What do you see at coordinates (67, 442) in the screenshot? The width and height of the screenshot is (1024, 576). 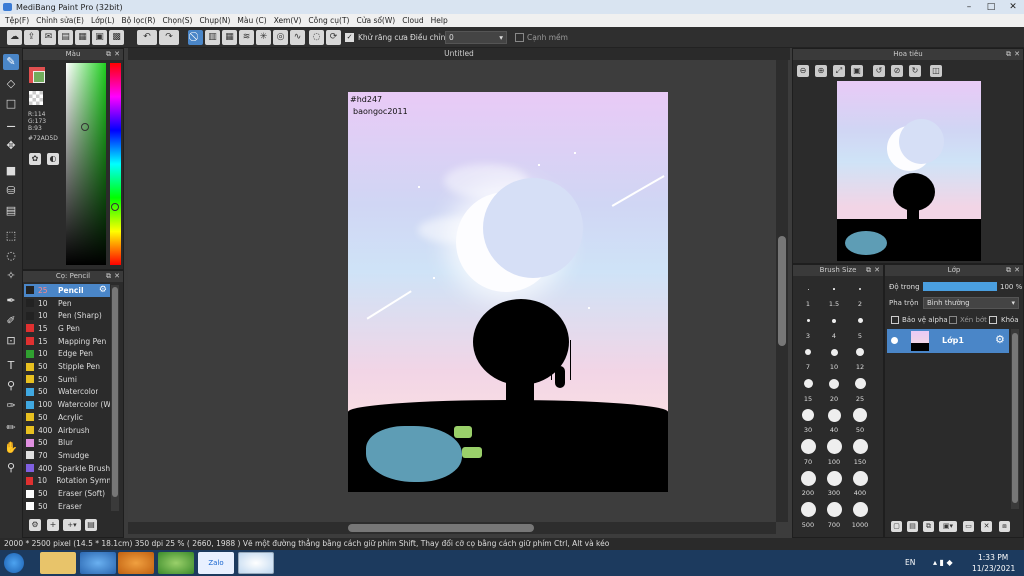 I see `brush-item: 50 Blur` at bounding box center [67, 442].